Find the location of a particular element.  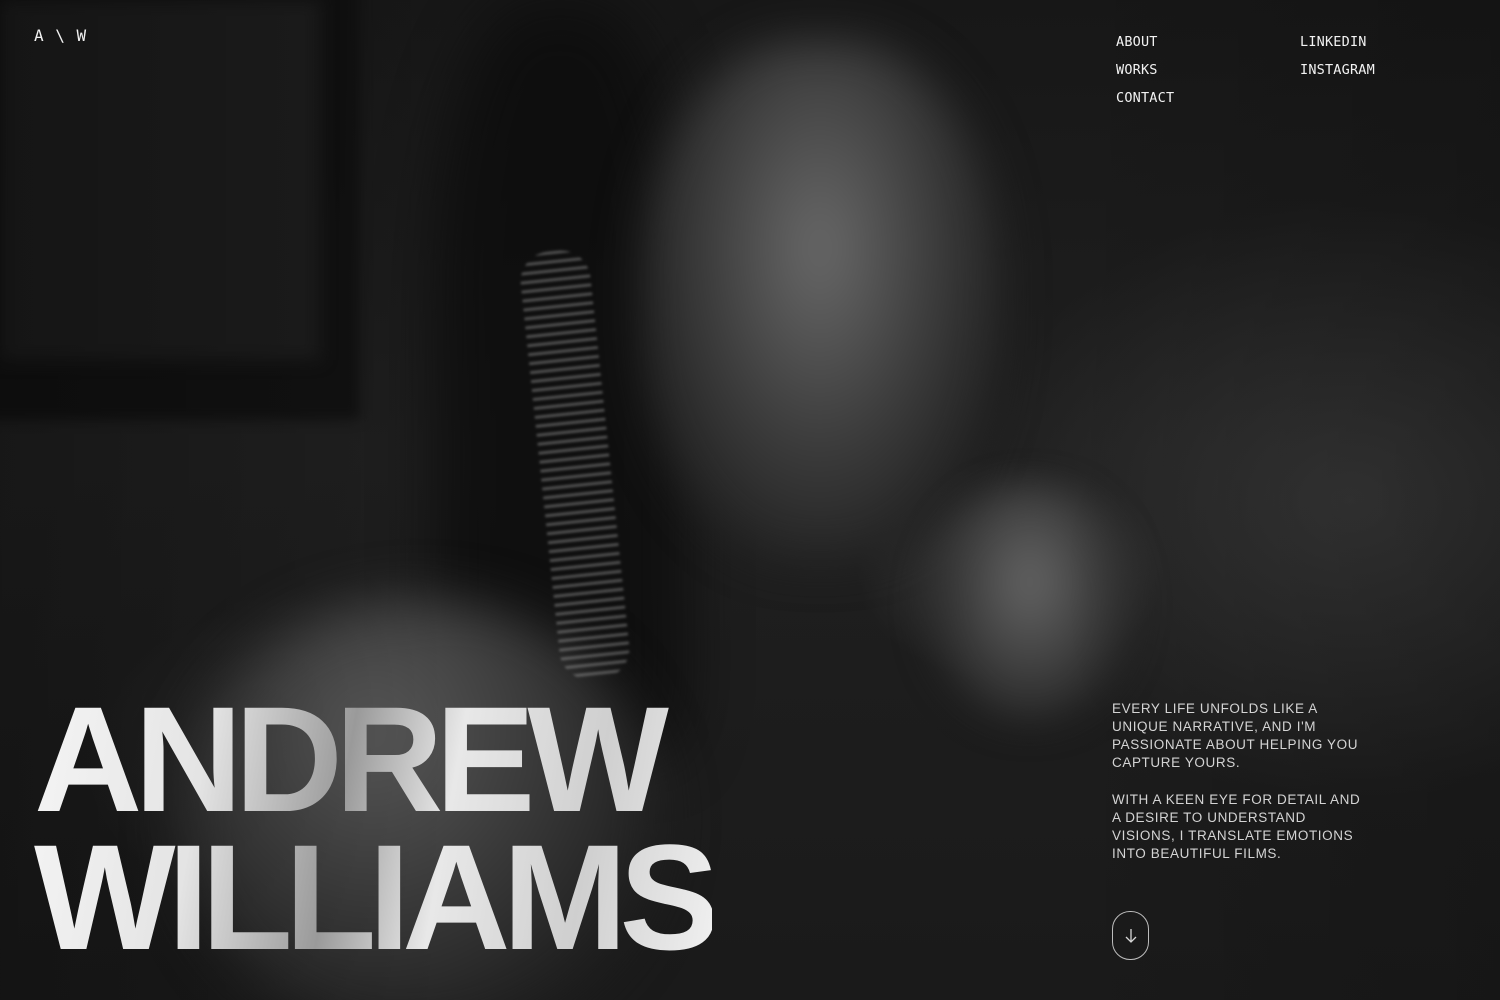

nav-link-contact: CONTACT is located at coordinates (1145, 98).